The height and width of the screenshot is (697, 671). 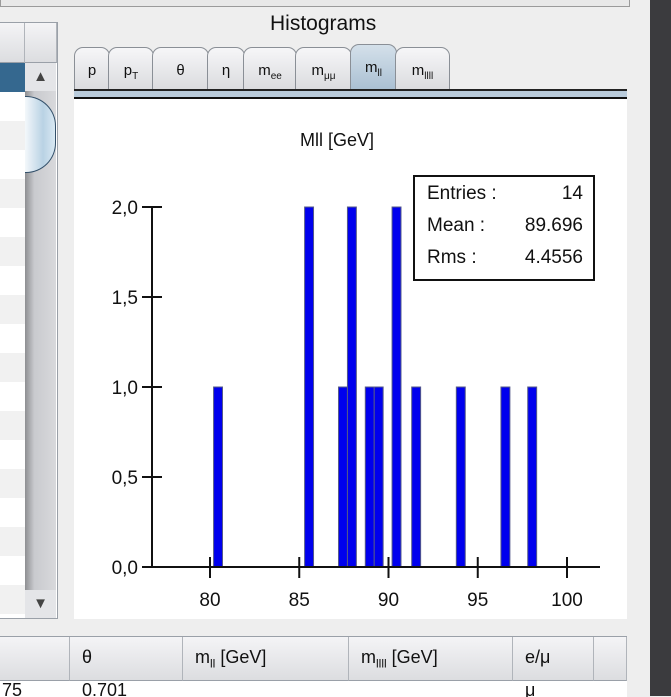 I want to click on x-tick-label: 95, so click(x=477, y=600).